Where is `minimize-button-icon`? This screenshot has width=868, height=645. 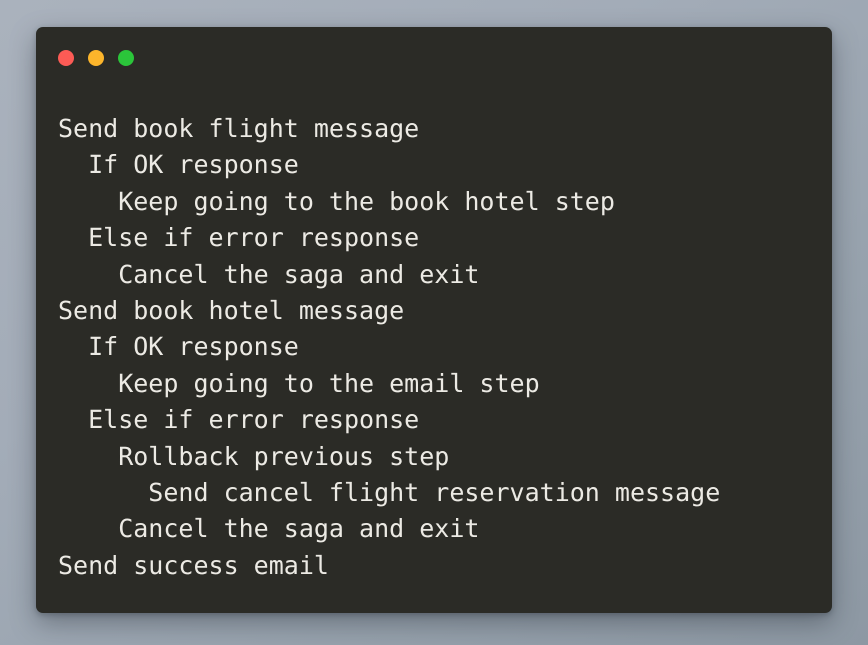 minimize-button-icon is located at coordinates (96, 58).